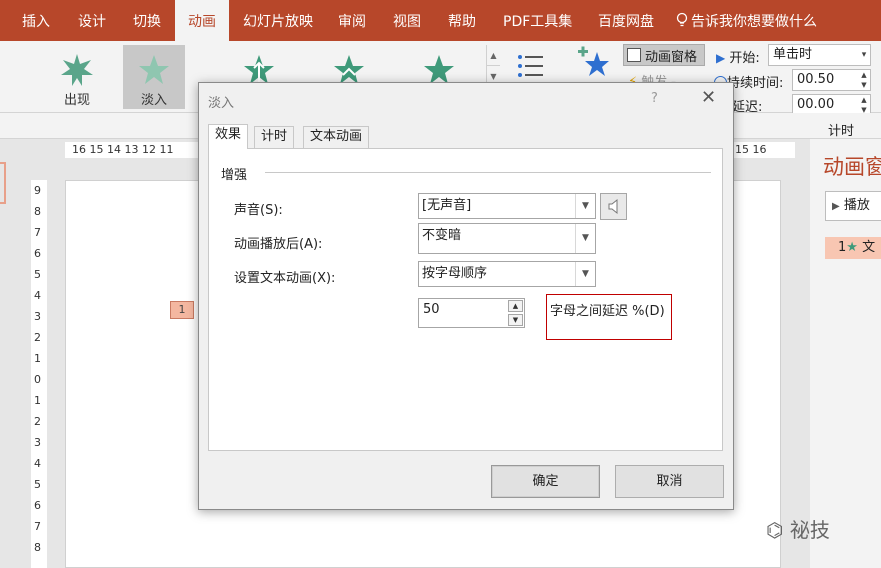  I want to click on tab-view: 视图, so click(407, 20).